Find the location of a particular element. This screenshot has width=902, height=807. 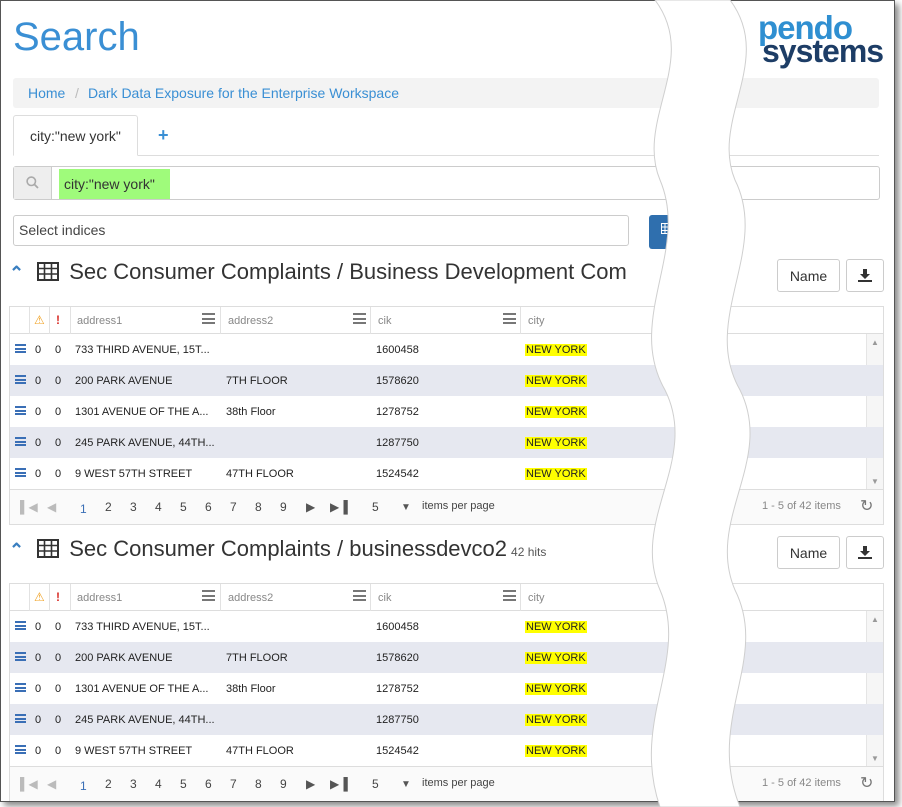

tab-query: city:"new york" is located at coordinates (75, 135).